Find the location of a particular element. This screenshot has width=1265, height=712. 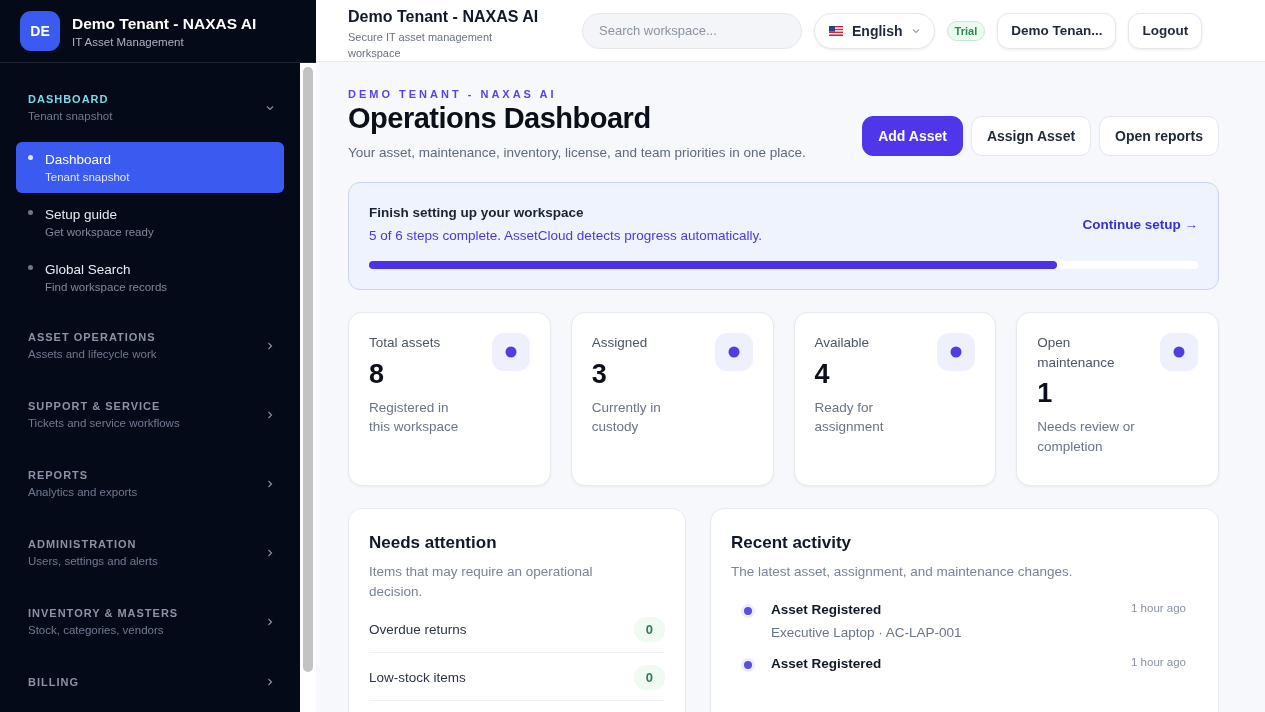

scrollbar is located at coordinates (308, 387).